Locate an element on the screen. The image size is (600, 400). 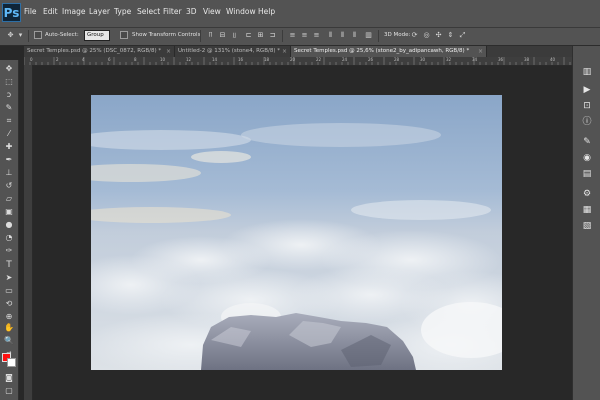
menu-edit: Edit is located at coordinates (50, 11).